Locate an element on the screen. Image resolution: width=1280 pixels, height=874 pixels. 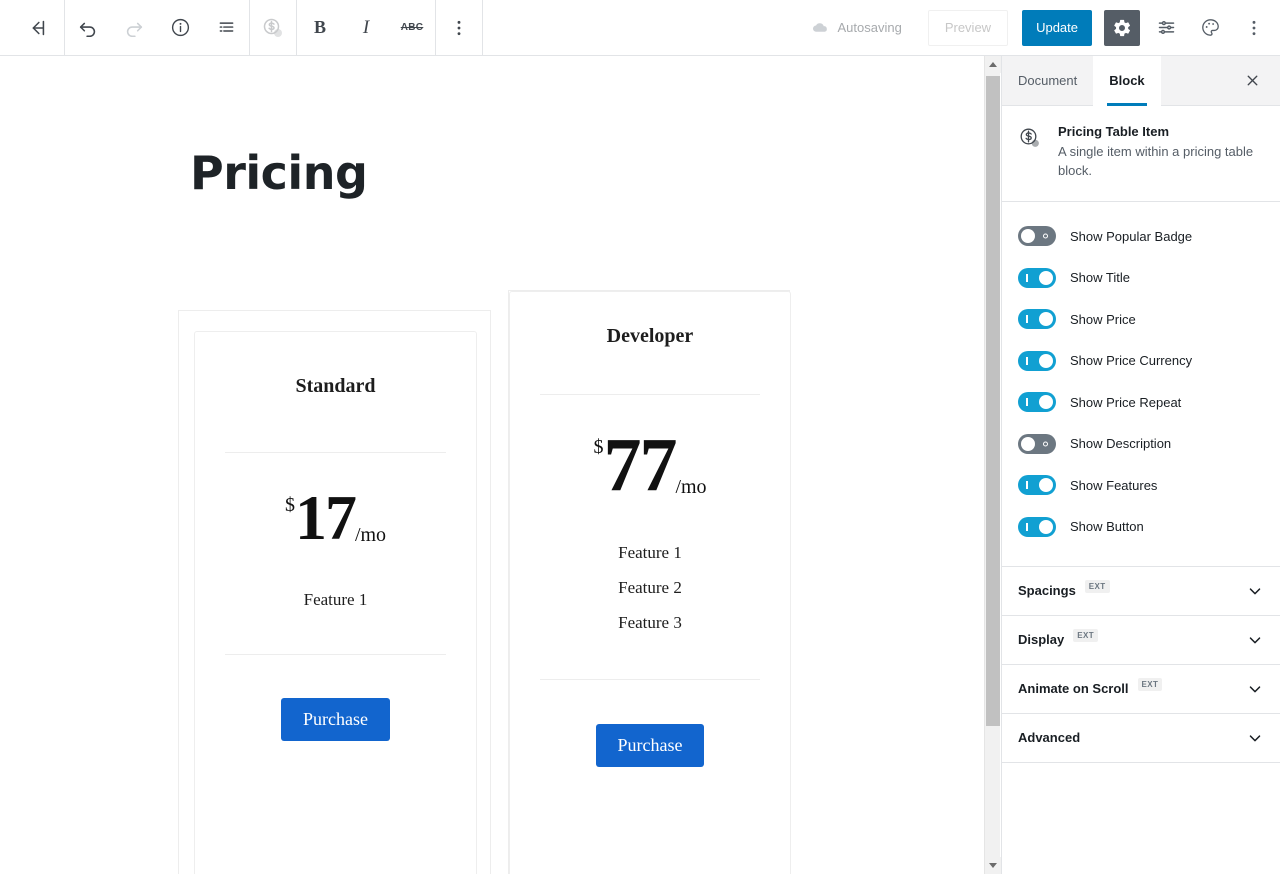
italic-icon: I is located at coordinates (366, 28).